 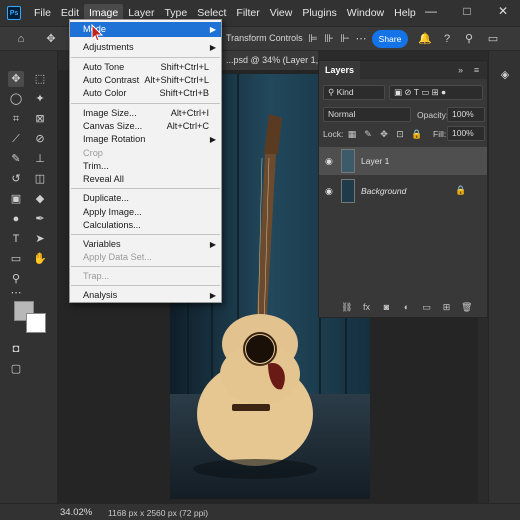 I want to click on menu-item-auto-tone: Auto Tone Shift+Ctrl+L, so click(x=145, y=67).